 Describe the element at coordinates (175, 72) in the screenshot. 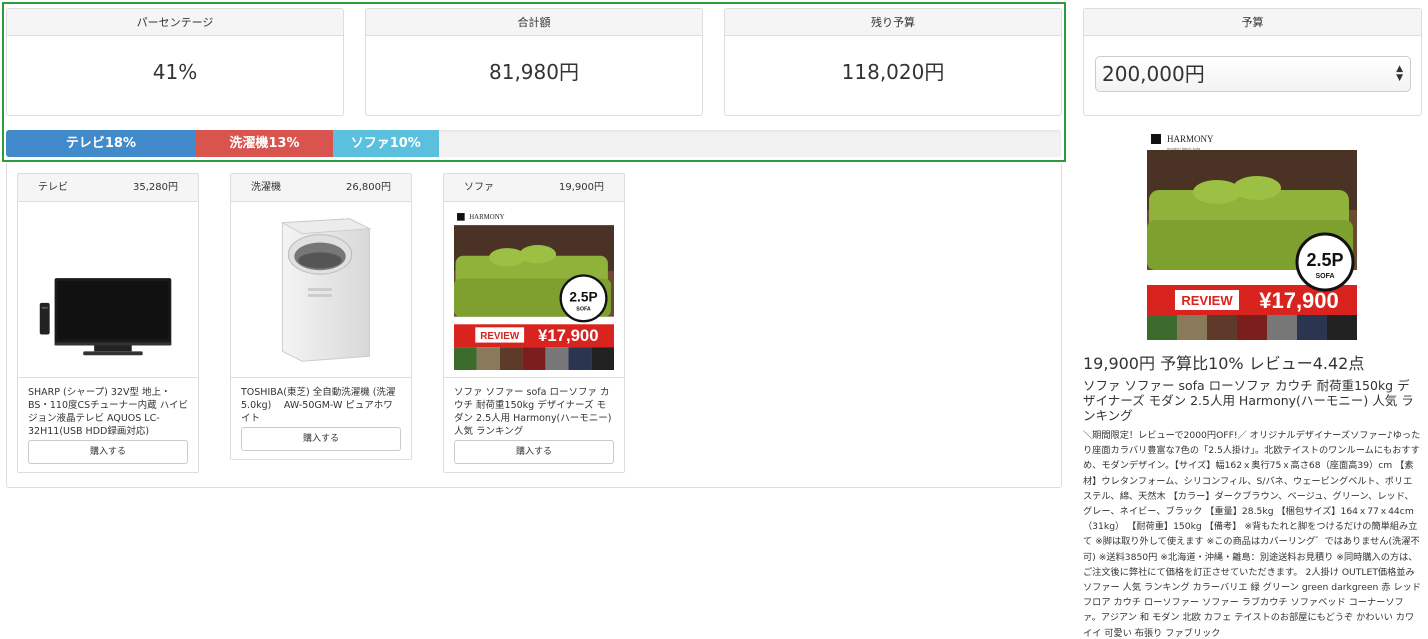

I see `percentage-value: 41%` at that location.